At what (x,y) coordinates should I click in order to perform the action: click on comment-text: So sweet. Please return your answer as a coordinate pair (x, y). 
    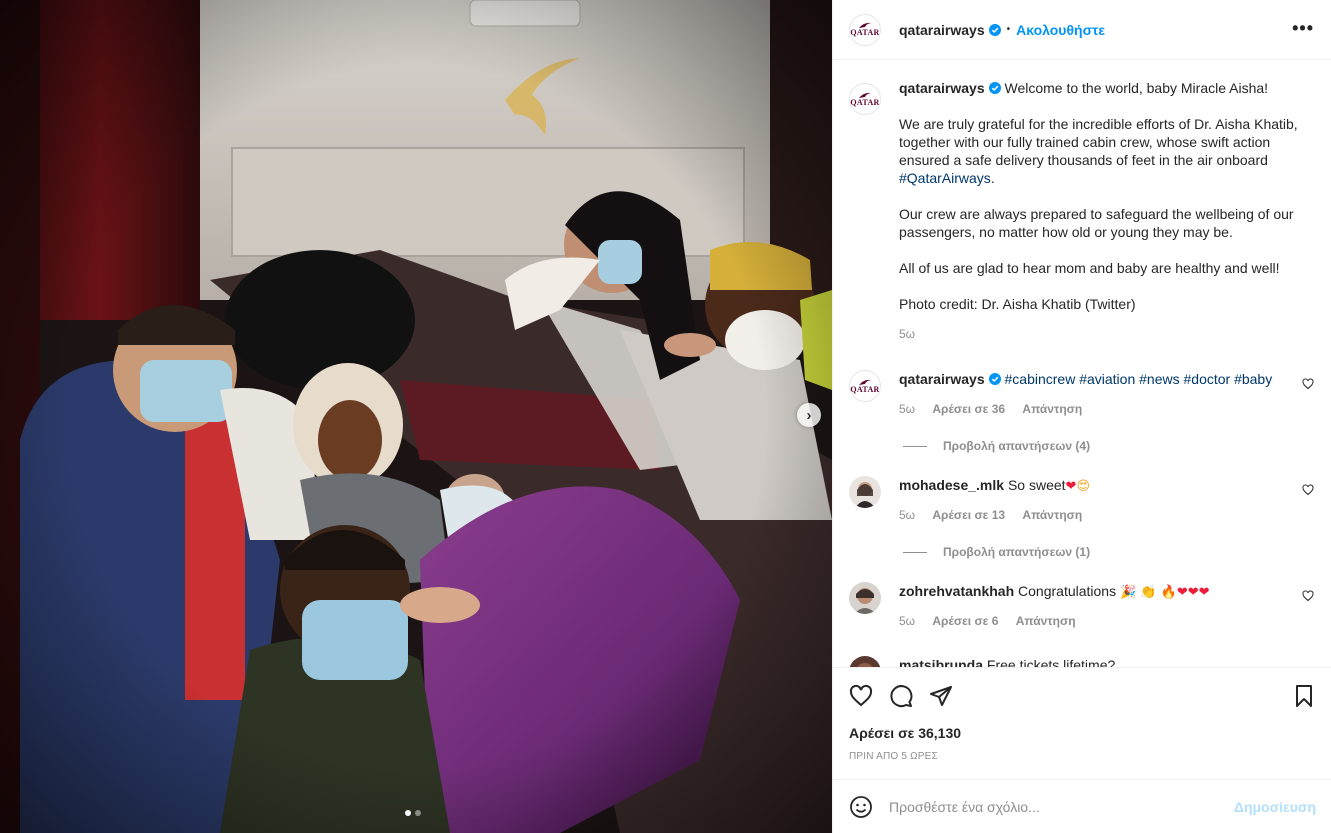
    Looking at the image, I should click on (1036, 485).